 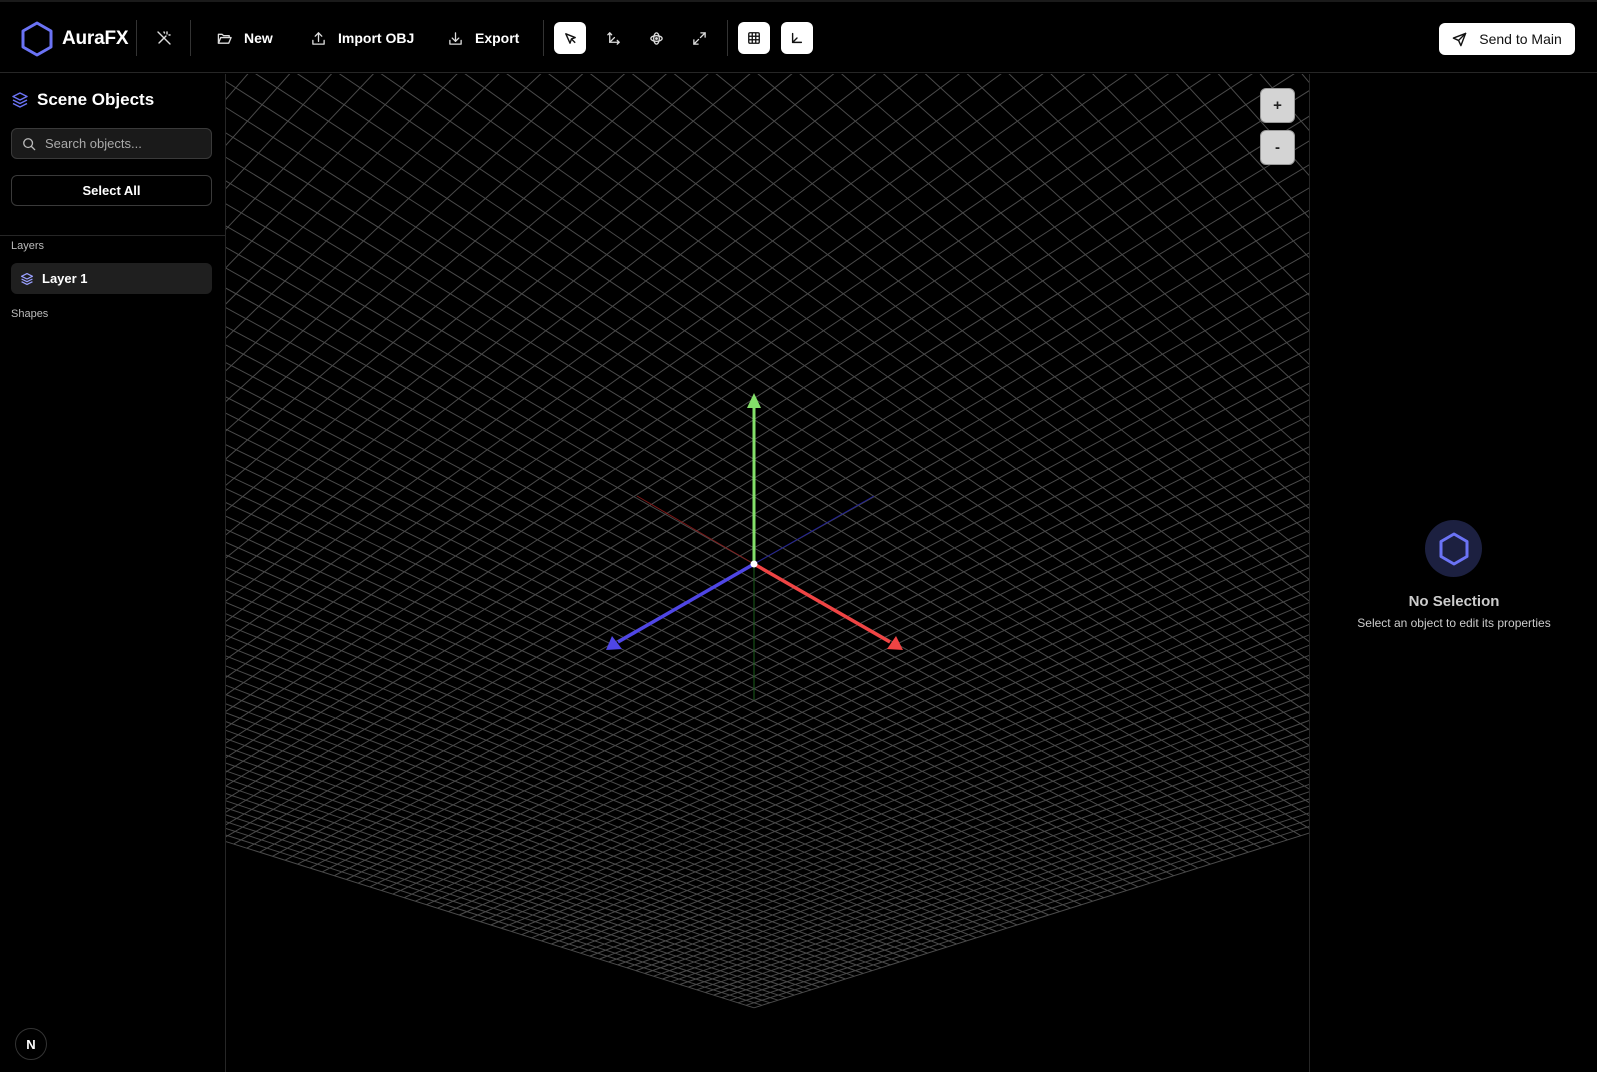 What do you see at coordinates (318, 38) in the screenshot?
I see `upload-icon` at bounding box center [318, 38].